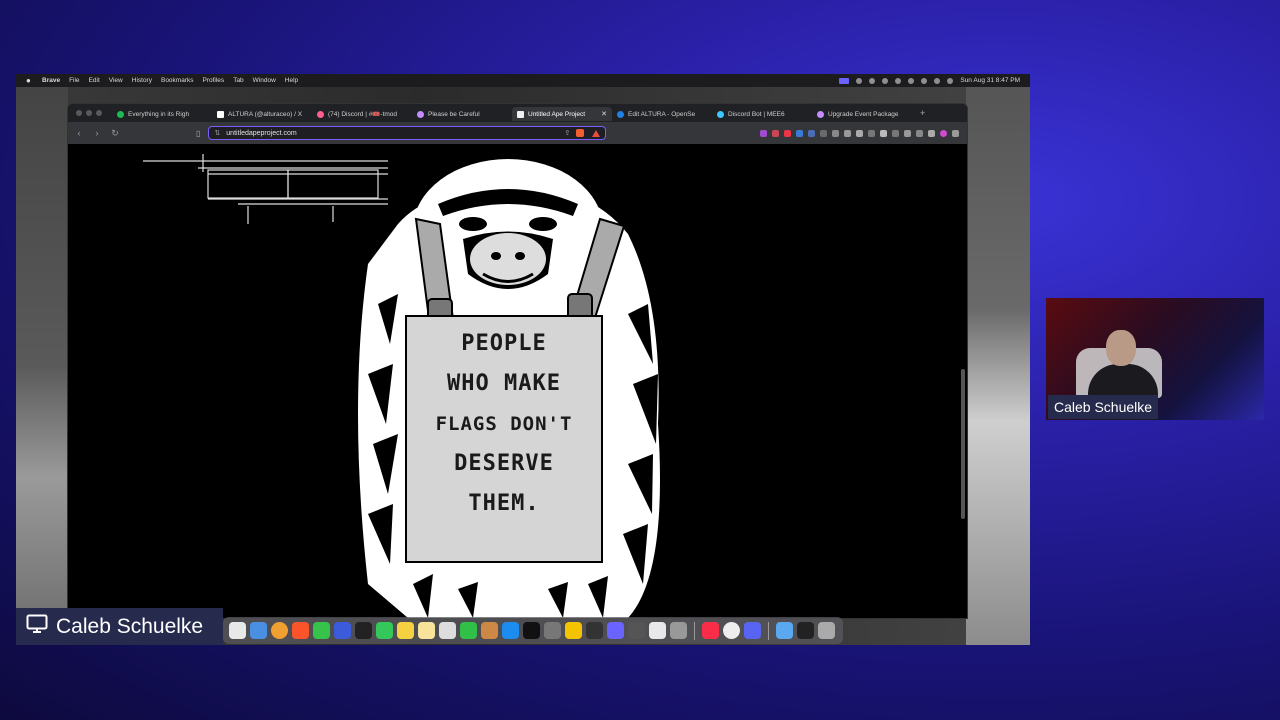 The height and width of the screenshot is (720, 1280). I want to click on forward-icon: ›, so click(97, 133).